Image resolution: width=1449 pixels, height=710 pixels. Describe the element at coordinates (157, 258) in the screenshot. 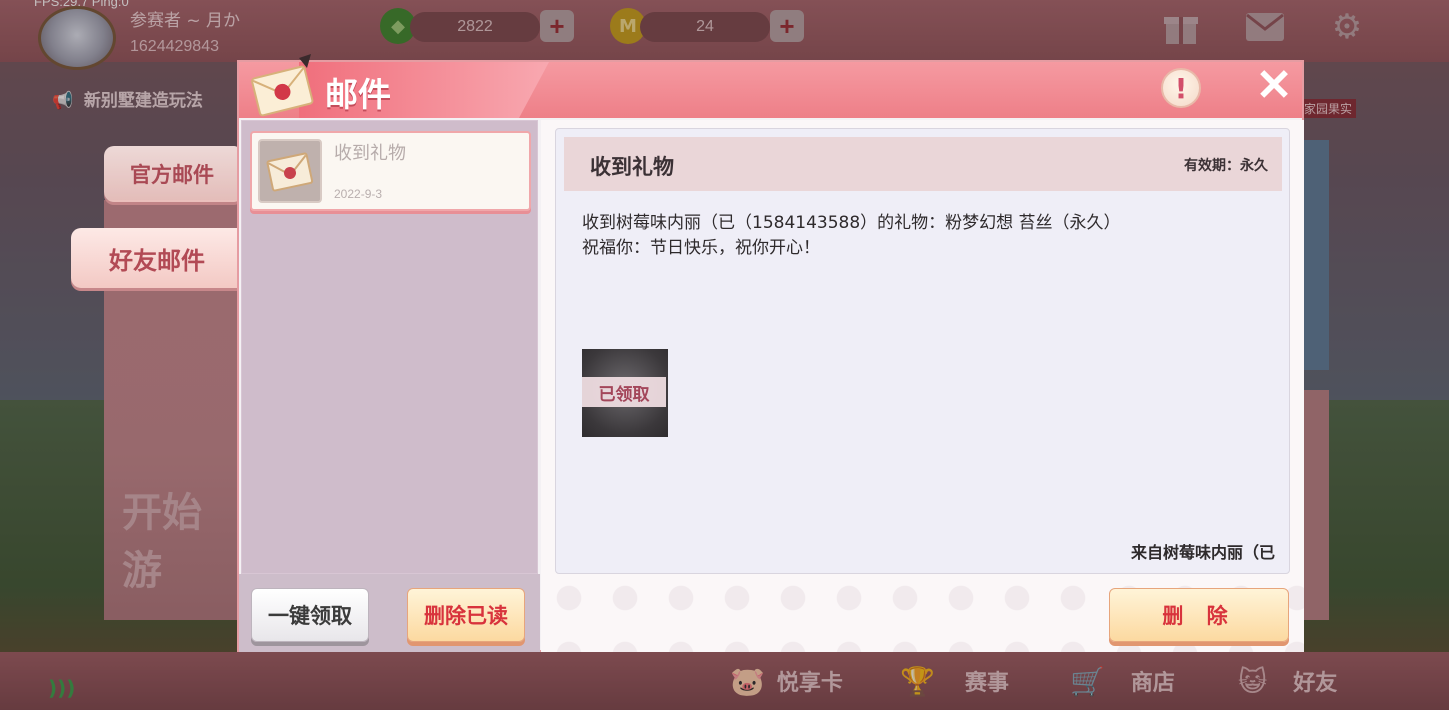

I see `tab-friend-mail: 好友邮件` at that location.